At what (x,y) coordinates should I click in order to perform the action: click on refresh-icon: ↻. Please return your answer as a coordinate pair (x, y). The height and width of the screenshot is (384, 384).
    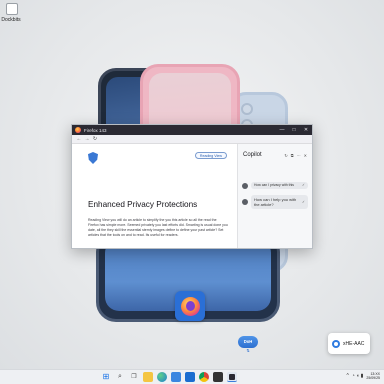
    Looking at the image, I should click on (285, 155).